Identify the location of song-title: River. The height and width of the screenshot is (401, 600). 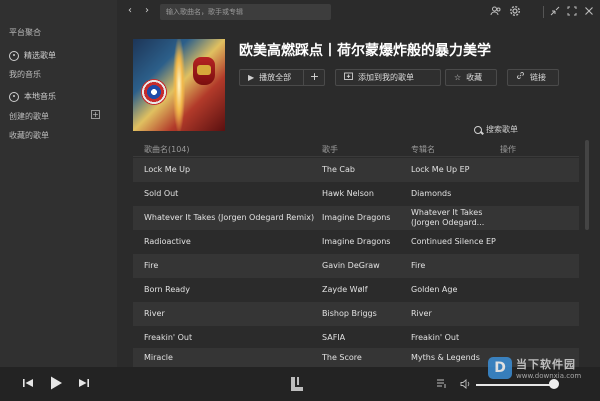
(154, 313).